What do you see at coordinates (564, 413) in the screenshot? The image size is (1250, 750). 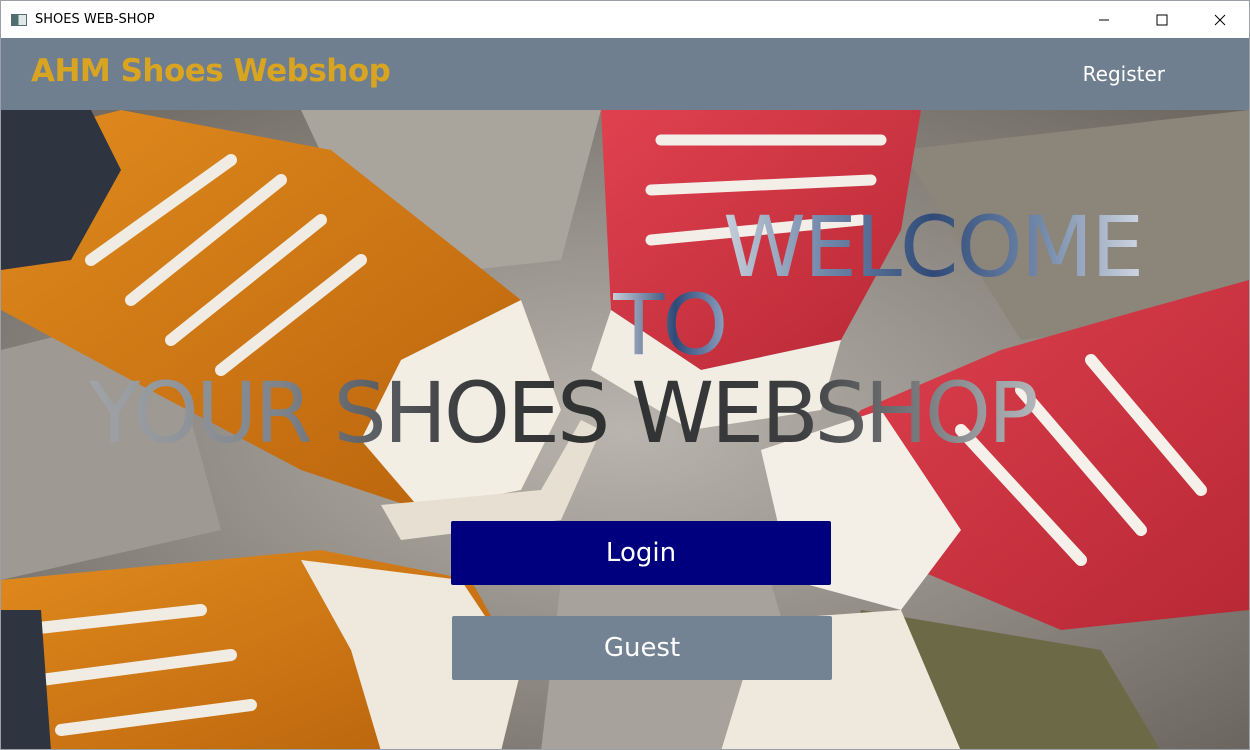 I see `welcome-heading-line3: YOUR SHOES WEBSHOP` at bounding box center [564, 413].